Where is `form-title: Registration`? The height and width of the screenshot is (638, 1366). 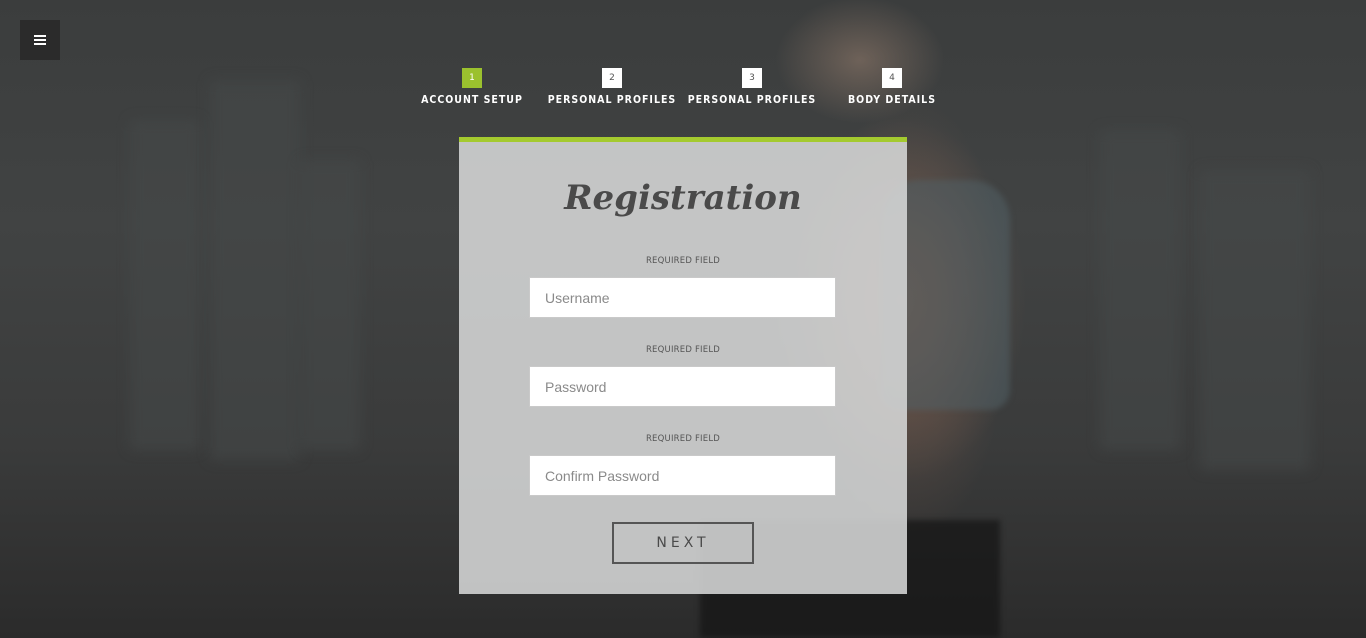 form-title: Registration is located at coordinates (683, 198).